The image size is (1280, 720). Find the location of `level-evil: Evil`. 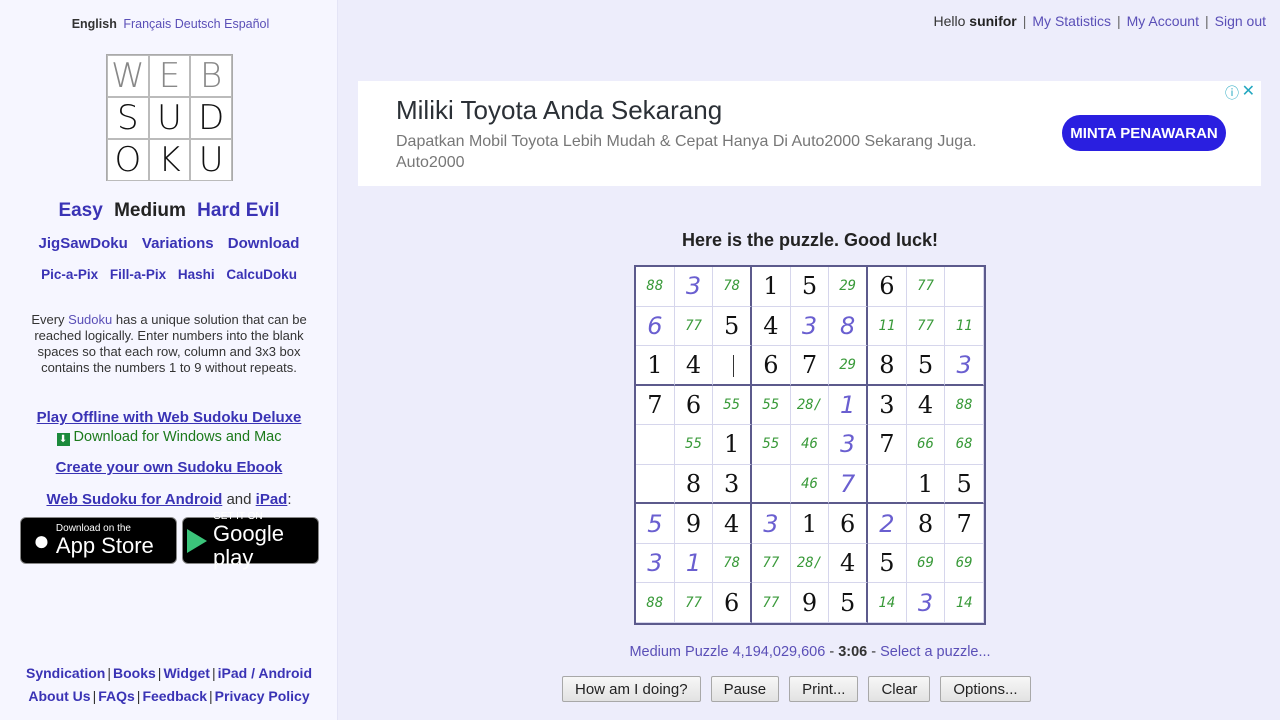

level-evil: Evil is located at coordinates (263, 210).